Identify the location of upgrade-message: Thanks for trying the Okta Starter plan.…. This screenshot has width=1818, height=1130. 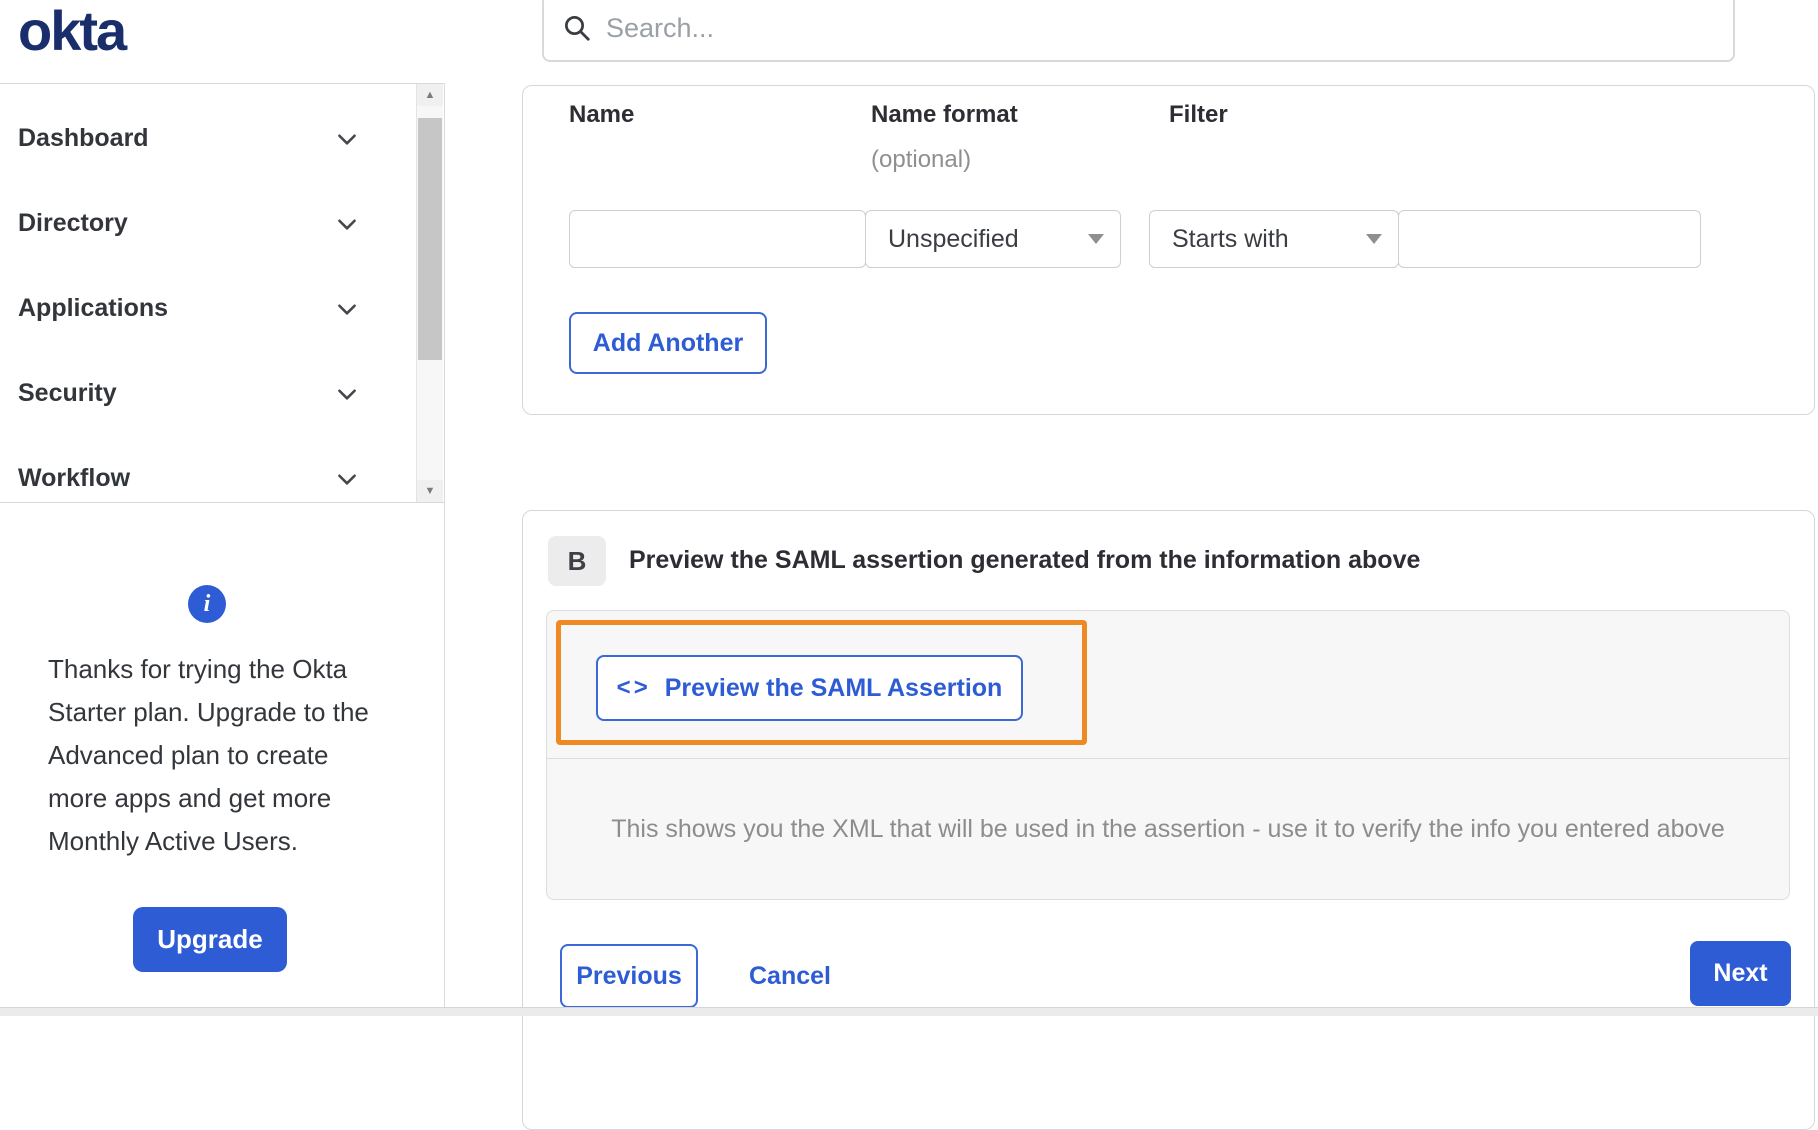
(208, 755).